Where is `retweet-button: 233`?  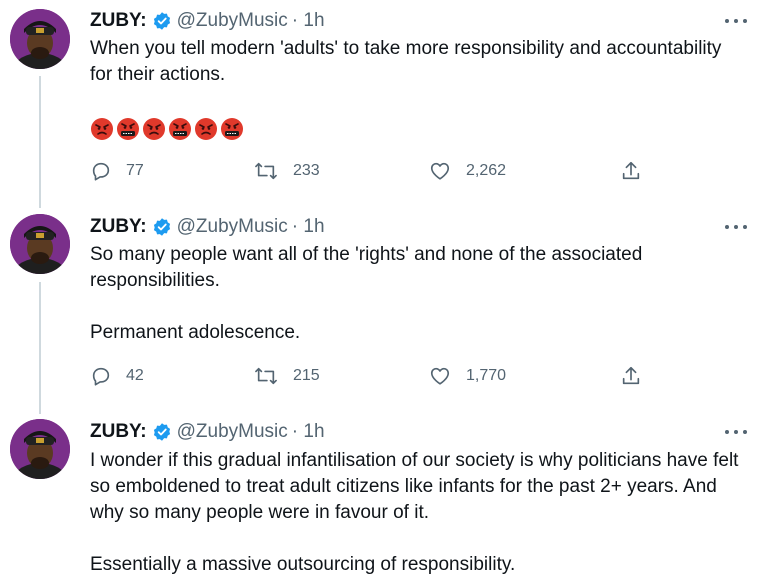 retweet-button: 233 is located at coordinates (286, 171).